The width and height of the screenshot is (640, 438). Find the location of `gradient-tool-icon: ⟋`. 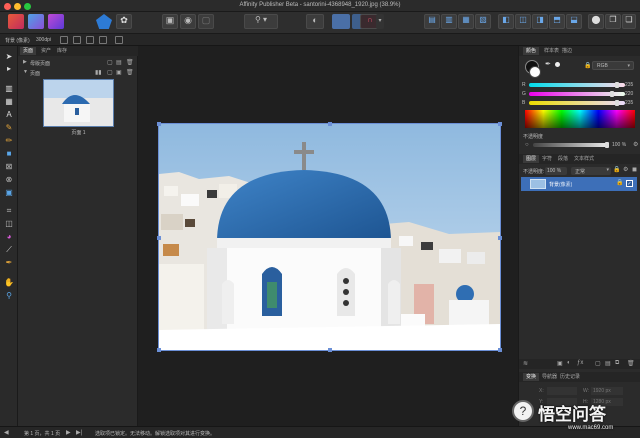

gradient-tool-icon: ⟋ is located at coordinates (9, 249).